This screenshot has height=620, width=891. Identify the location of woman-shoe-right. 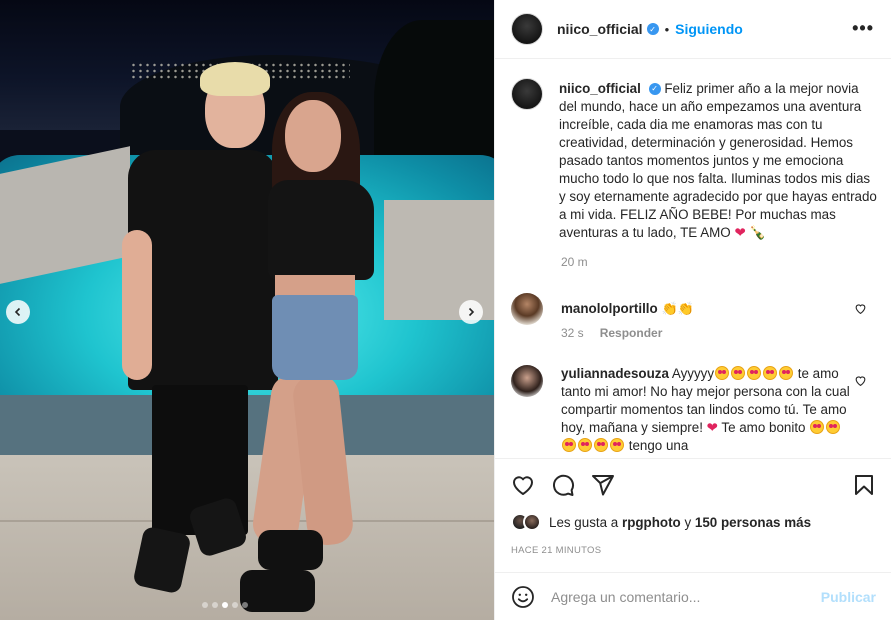
(290, 550).